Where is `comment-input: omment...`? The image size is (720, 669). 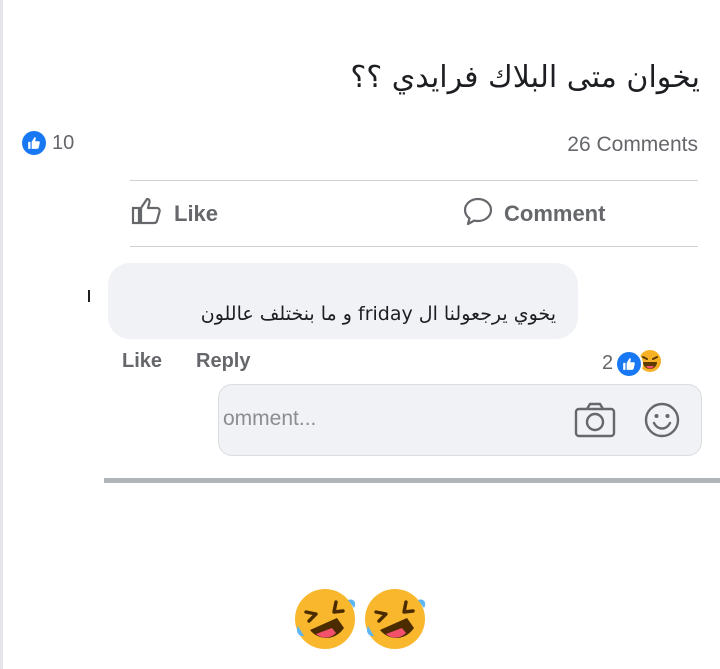 comment-input: omment... is located at coordinates (460, 420).